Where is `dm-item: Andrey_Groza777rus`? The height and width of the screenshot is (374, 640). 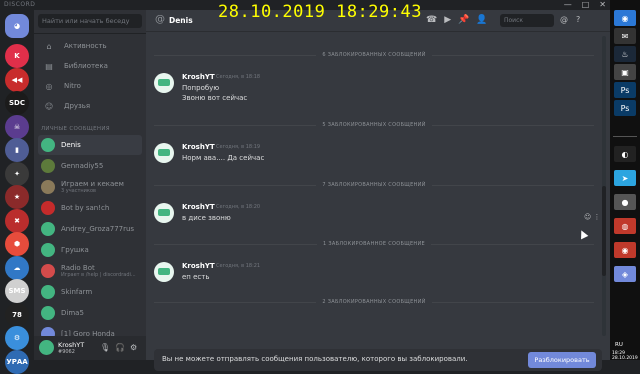
dm-item: Andrey_Groza777rus is located at coordinates (90, 229).